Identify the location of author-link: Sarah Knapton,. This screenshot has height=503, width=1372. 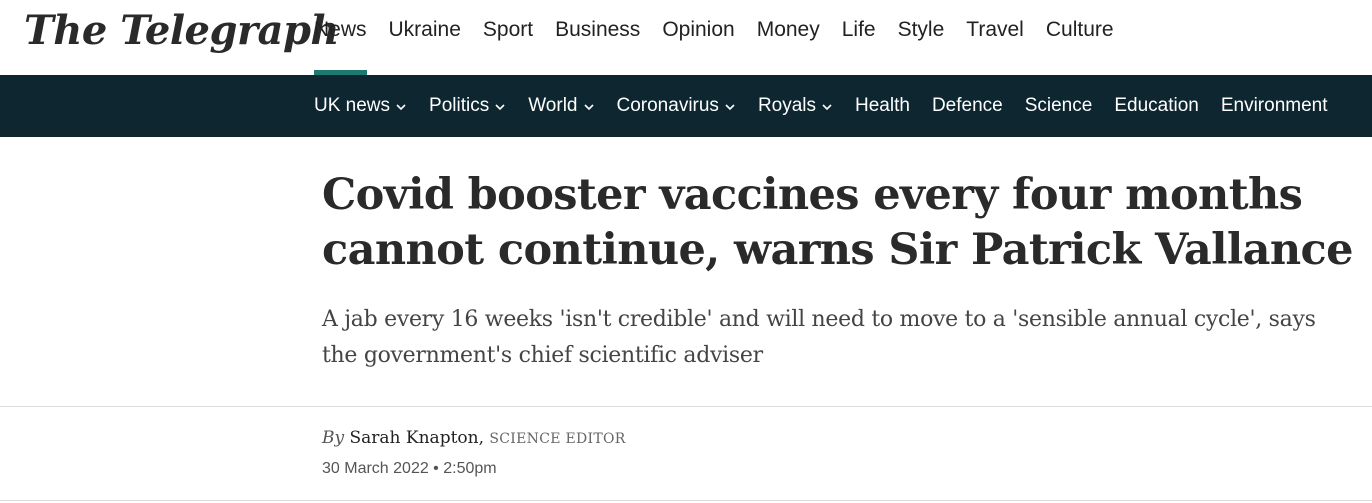
(417, 438).